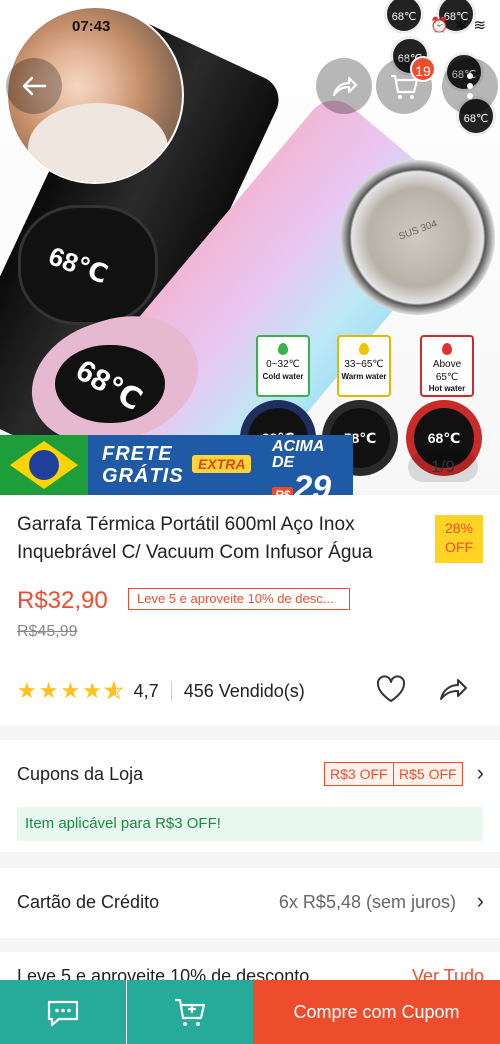 The image size is (500, 1044). Describe the element at coordinates (88, 902) in the screenshot. I see `credit-card-label: Cartão de Crédito` at that location.